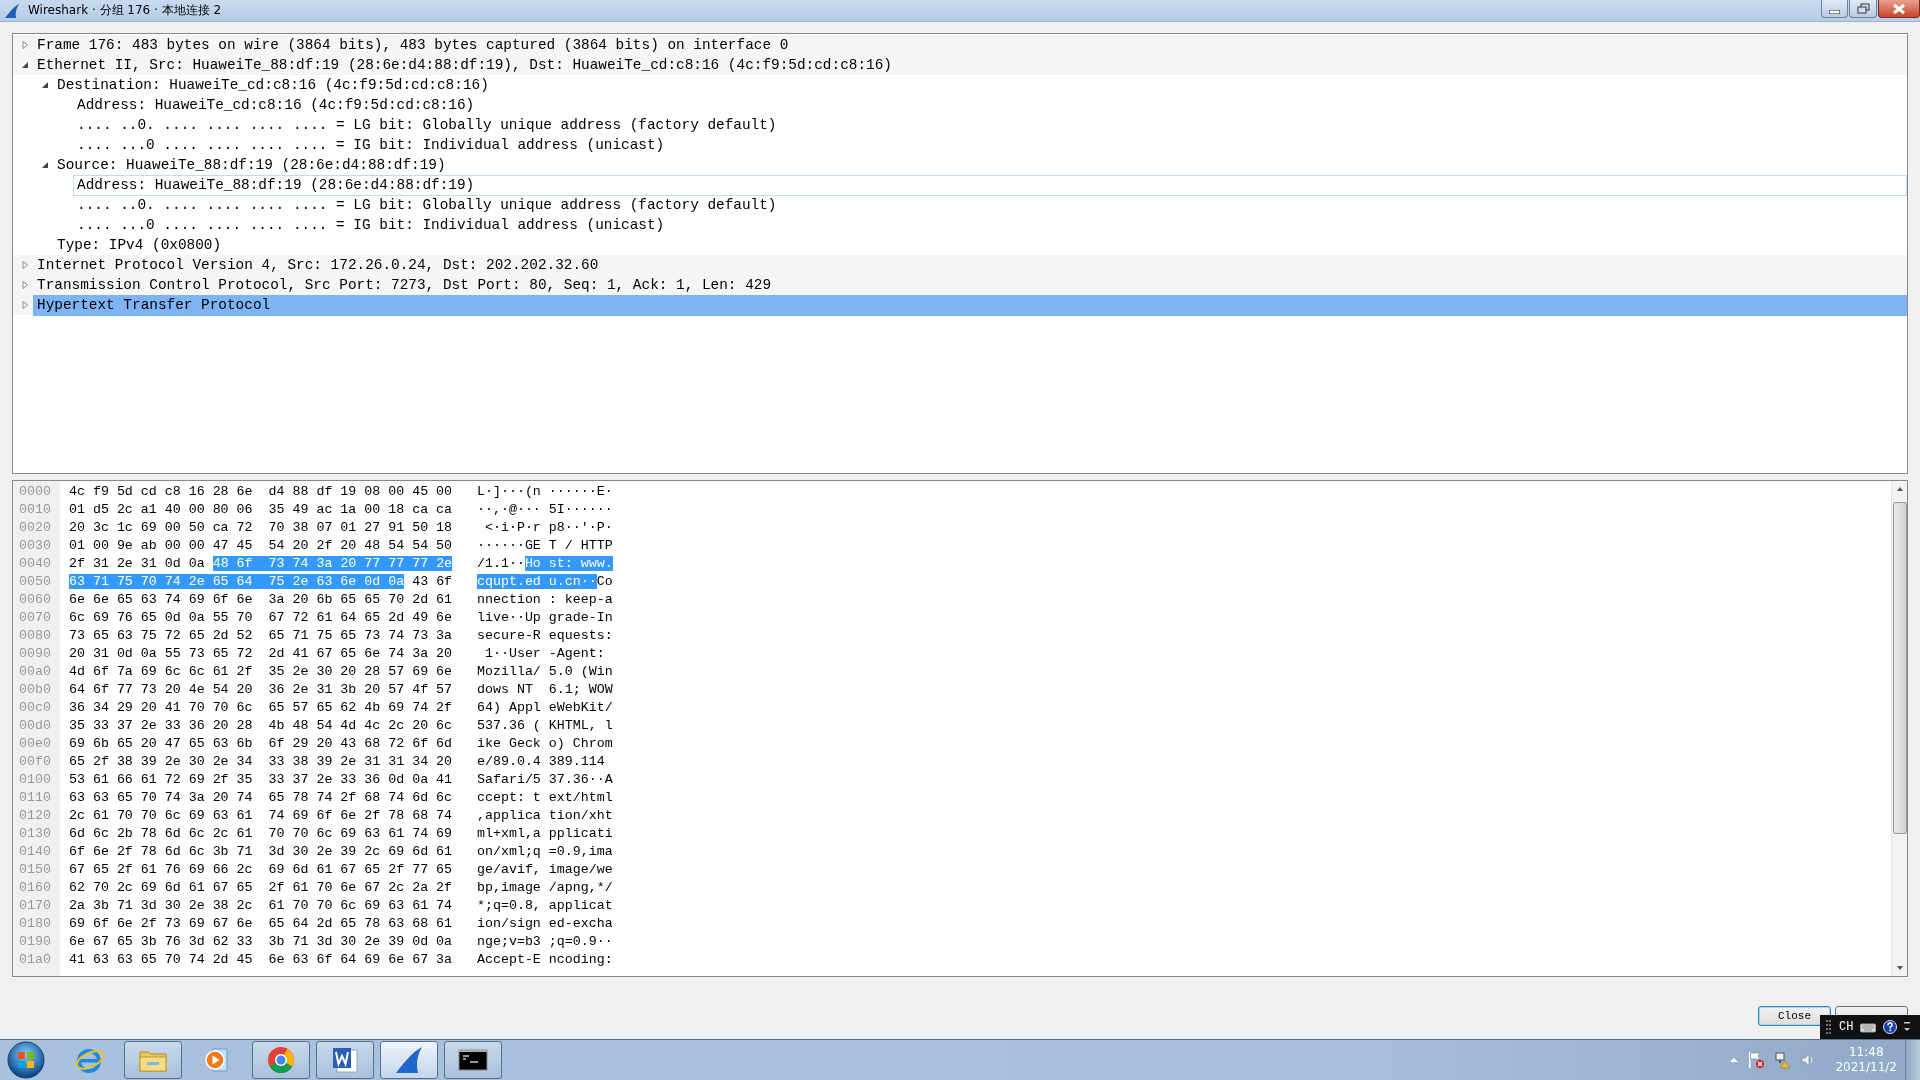  Describe the element at coordinates (35, 815) in the screenshot. I see `byte-offset: 0120` at that location.